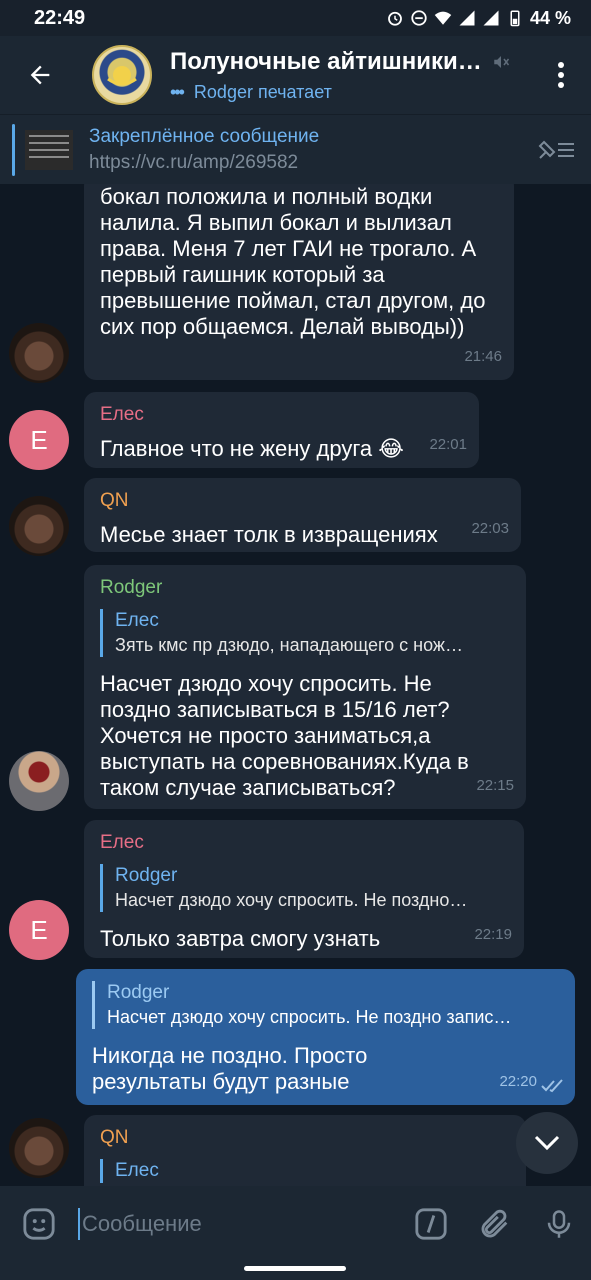 This screenshot has width=591, height=1280. Describe the element at coordinates (552, 1086) in the screenshot. I see `read-checkmarks-icon` at that location.